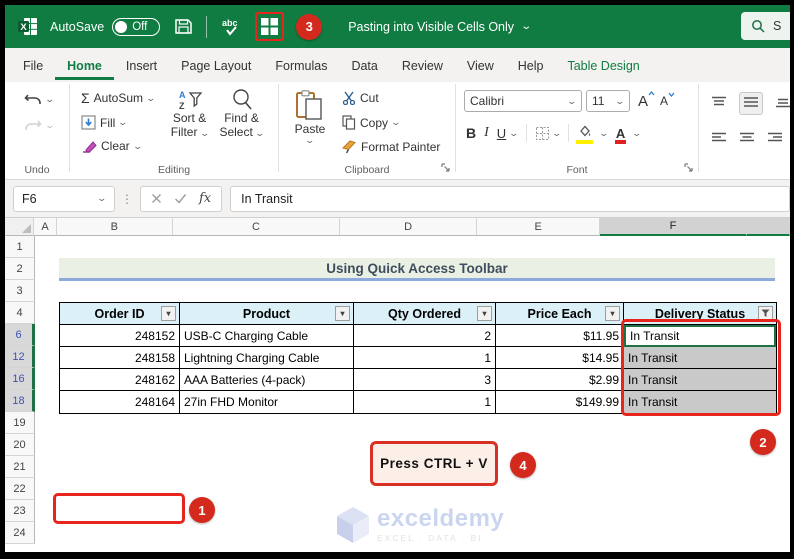 The image size is (794, 559). I want to click on tab-insert: Insert, so click(141, 65).